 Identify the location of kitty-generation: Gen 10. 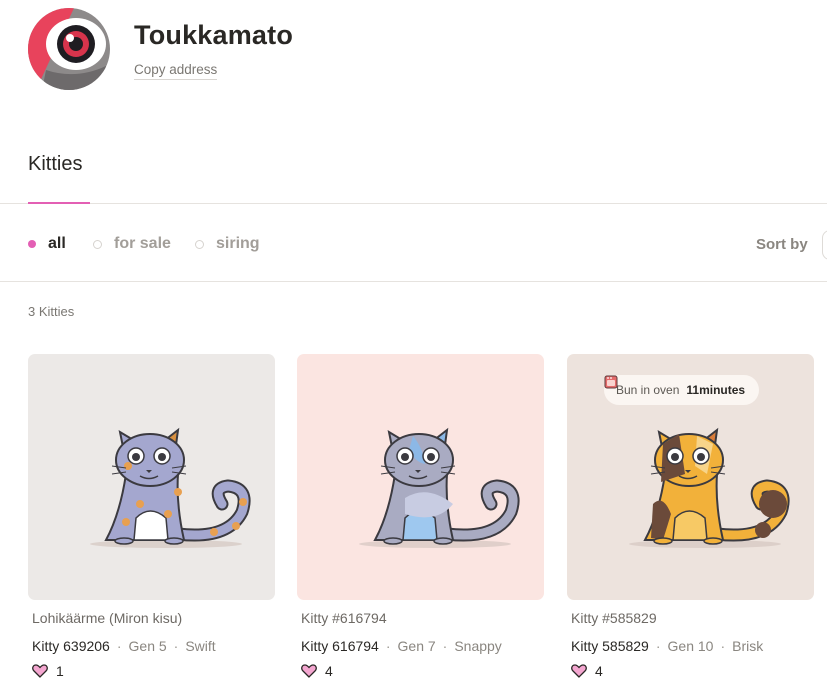
(690, 646).